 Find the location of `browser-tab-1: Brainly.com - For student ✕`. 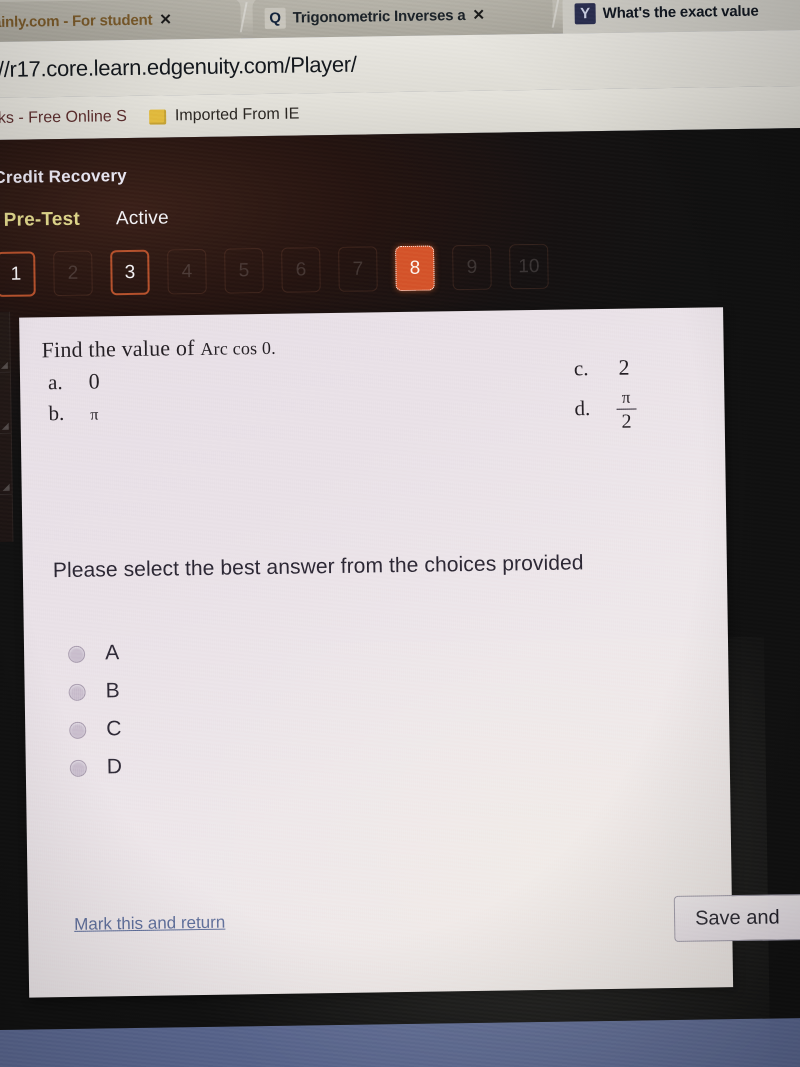

browser-tab-1: Brainly.com - For student ✕ is located at coordinates (120, 21).